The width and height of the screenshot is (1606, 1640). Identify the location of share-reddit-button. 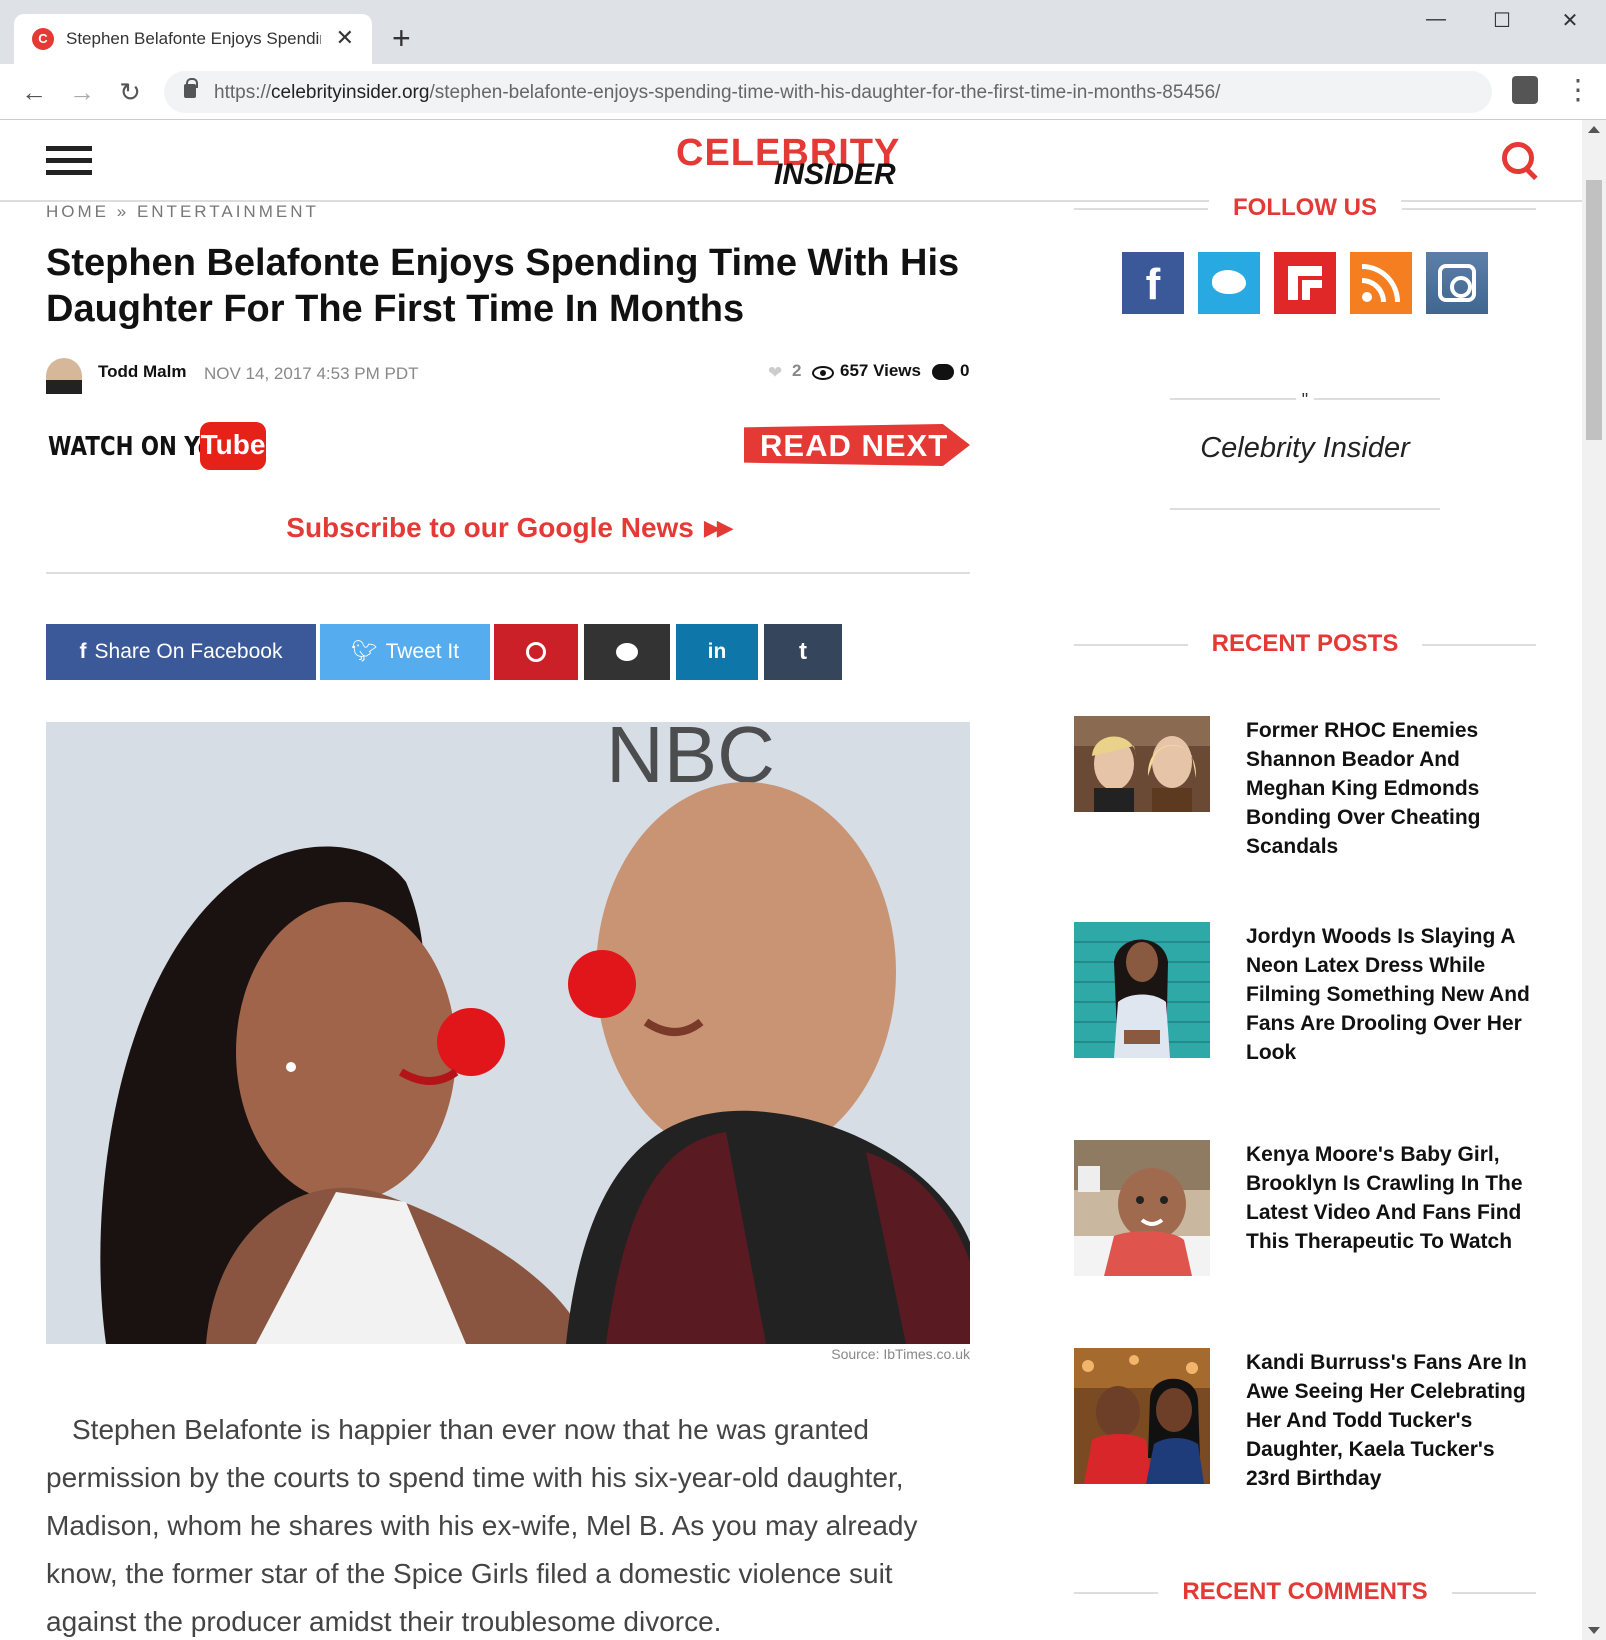
(627, 652).